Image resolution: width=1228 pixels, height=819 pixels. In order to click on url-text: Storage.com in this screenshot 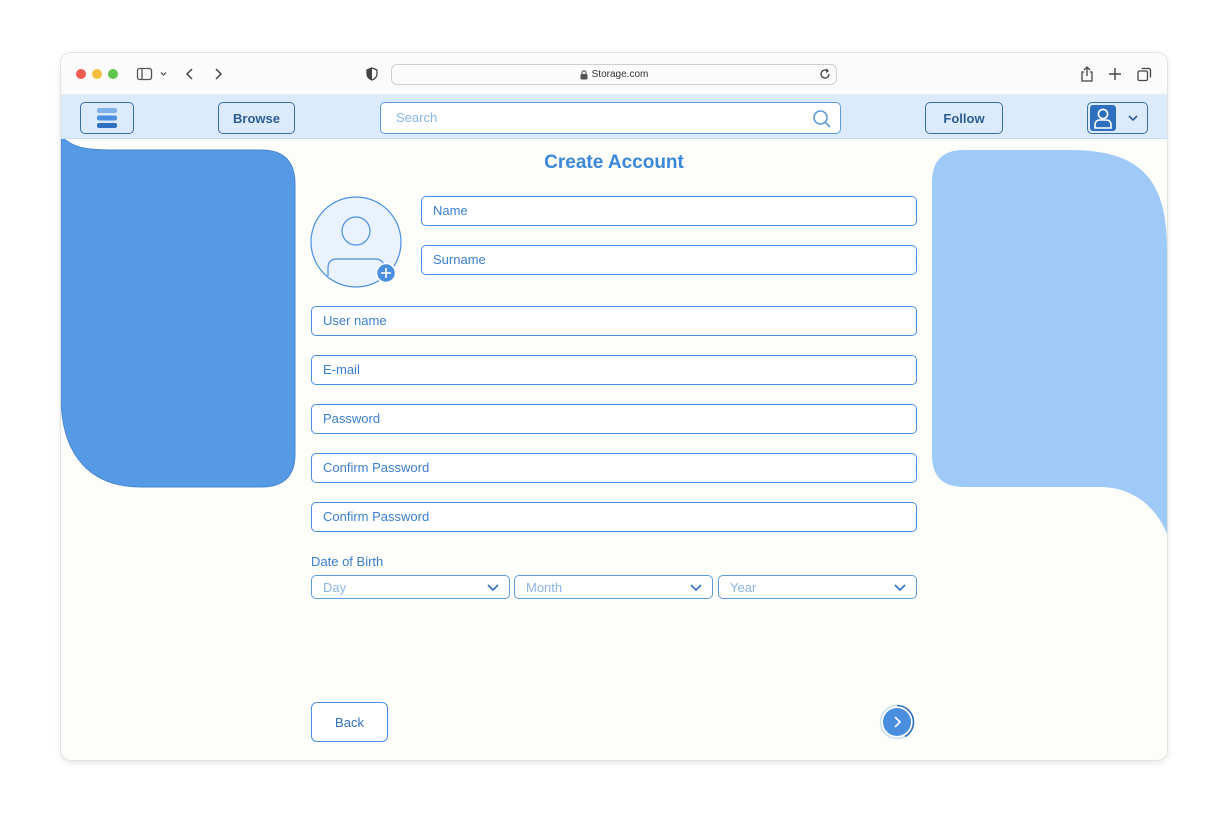, I will do `click(620, 74)`.